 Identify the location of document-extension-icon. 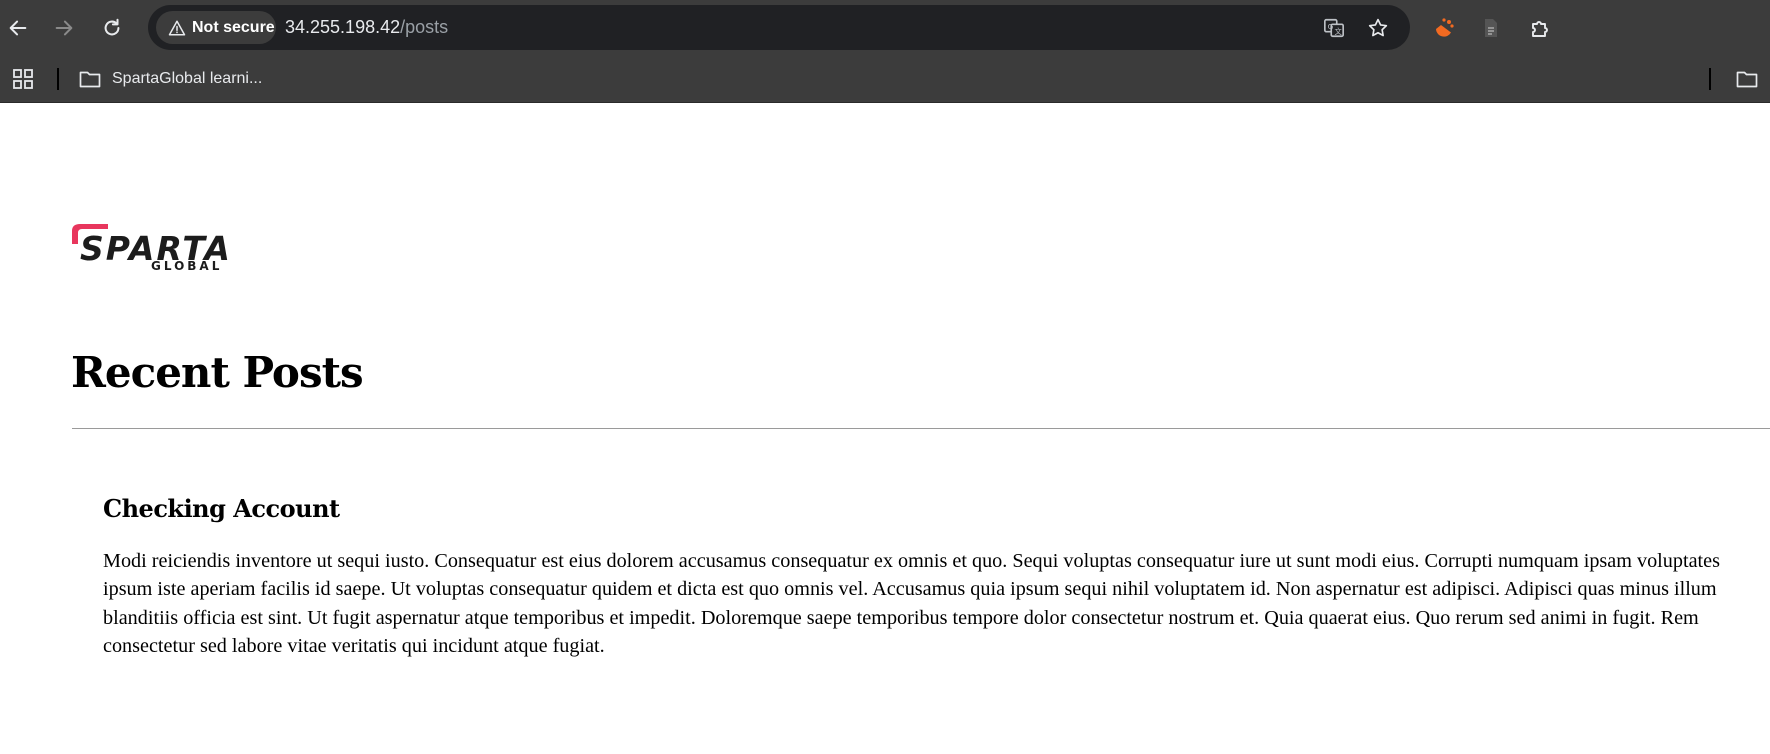
(1491, 28).